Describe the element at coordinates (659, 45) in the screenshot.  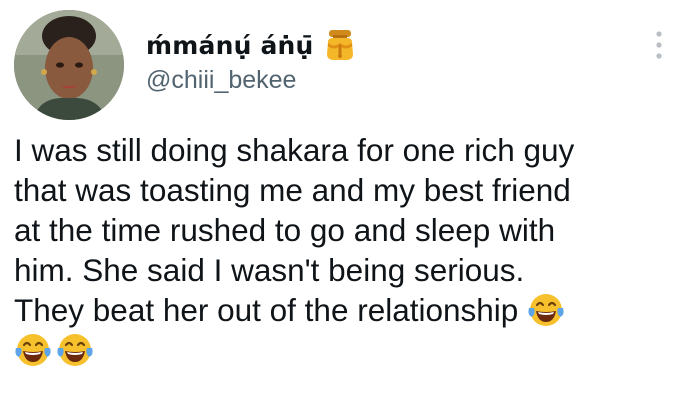
I see `more-vertical-icon` at that location.